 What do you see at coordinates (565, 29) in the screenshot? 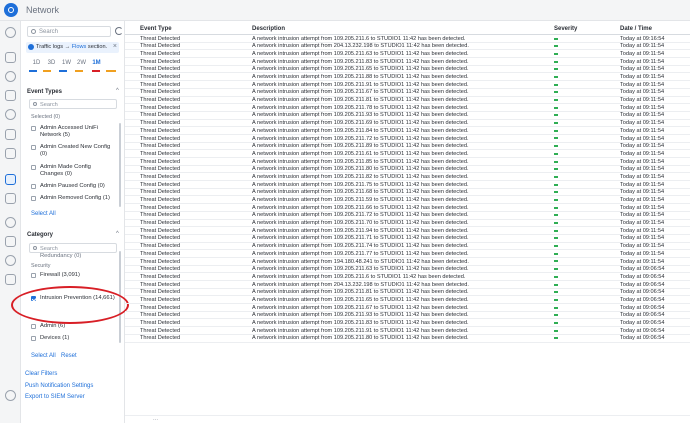
I see `header-severity: Severity` at bounding box center [565, 29].